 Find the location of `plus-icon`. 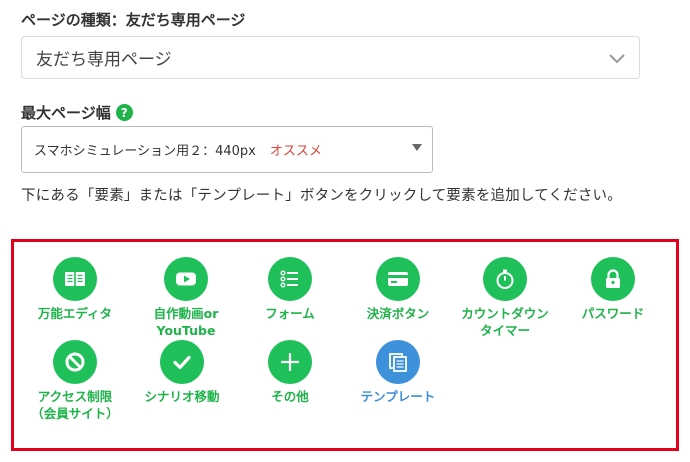

plus-icon is located at coordinates (290, 362).